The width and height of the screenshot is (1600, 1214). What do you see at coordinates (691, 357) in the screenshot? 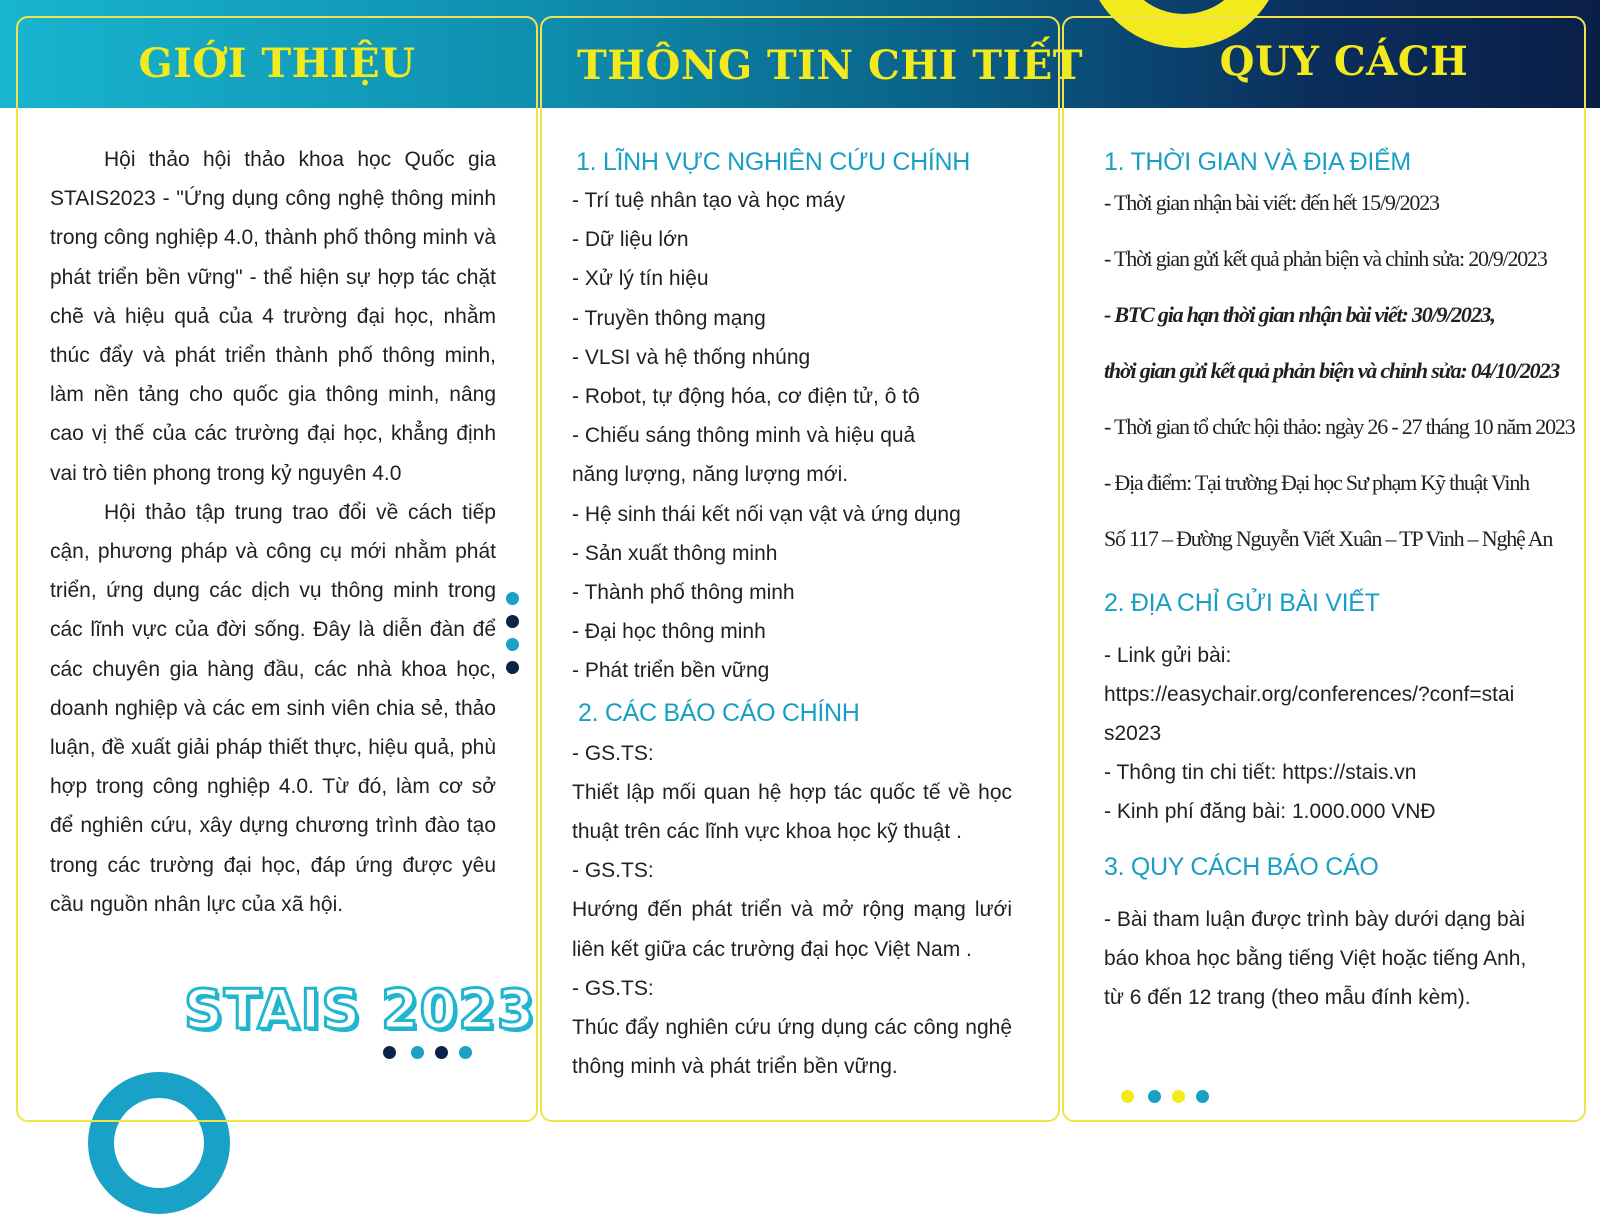
I see `research-field-item: - VLSI và hệ thống nhúng` at bounding box center [691, 357].